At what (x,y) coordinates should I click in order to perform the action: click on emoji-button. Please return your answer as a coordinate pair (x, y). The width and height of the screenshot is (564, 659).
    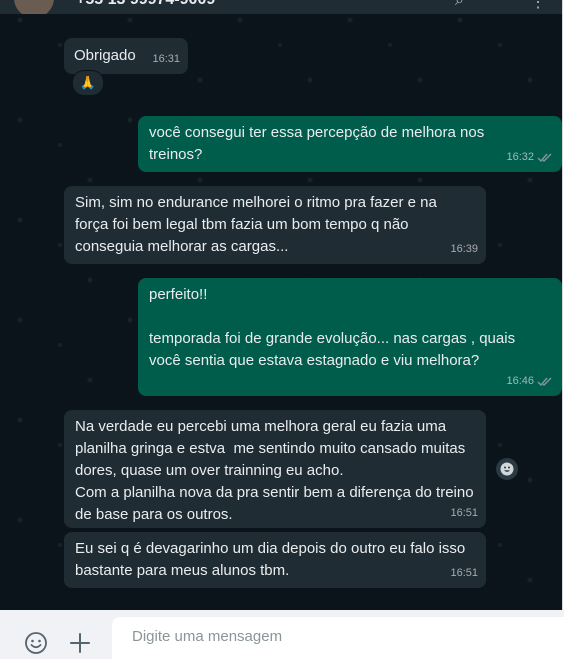
    Looking at the image, I should click on (36, 643).